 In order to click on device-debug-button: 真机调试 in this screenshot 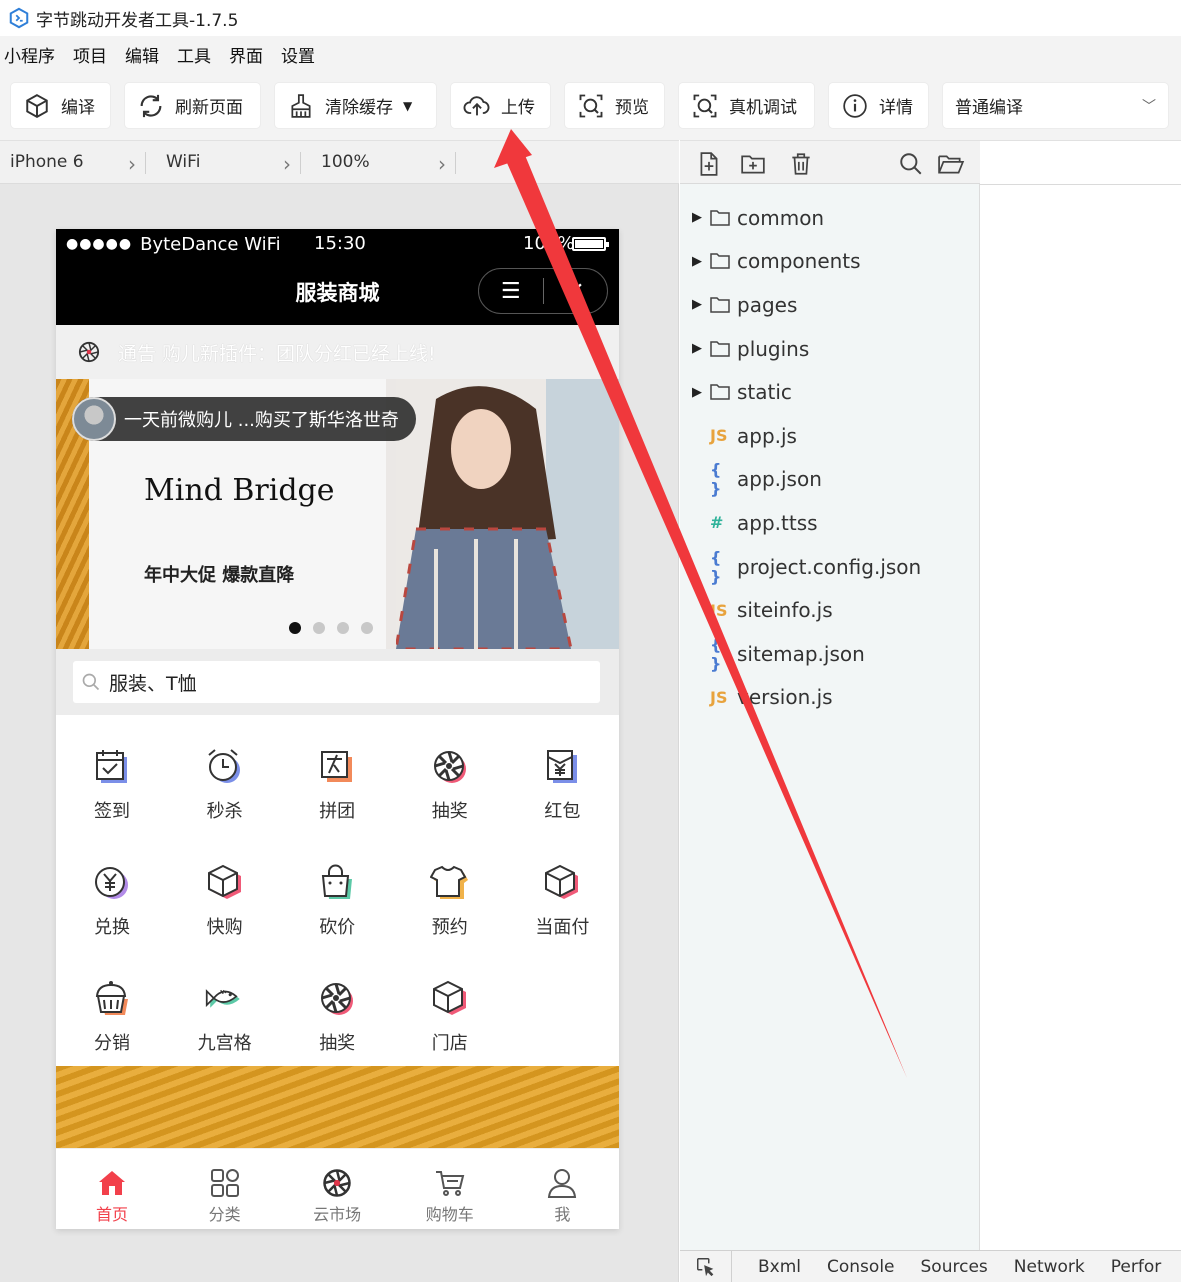, I will do `click(746, 105)`.